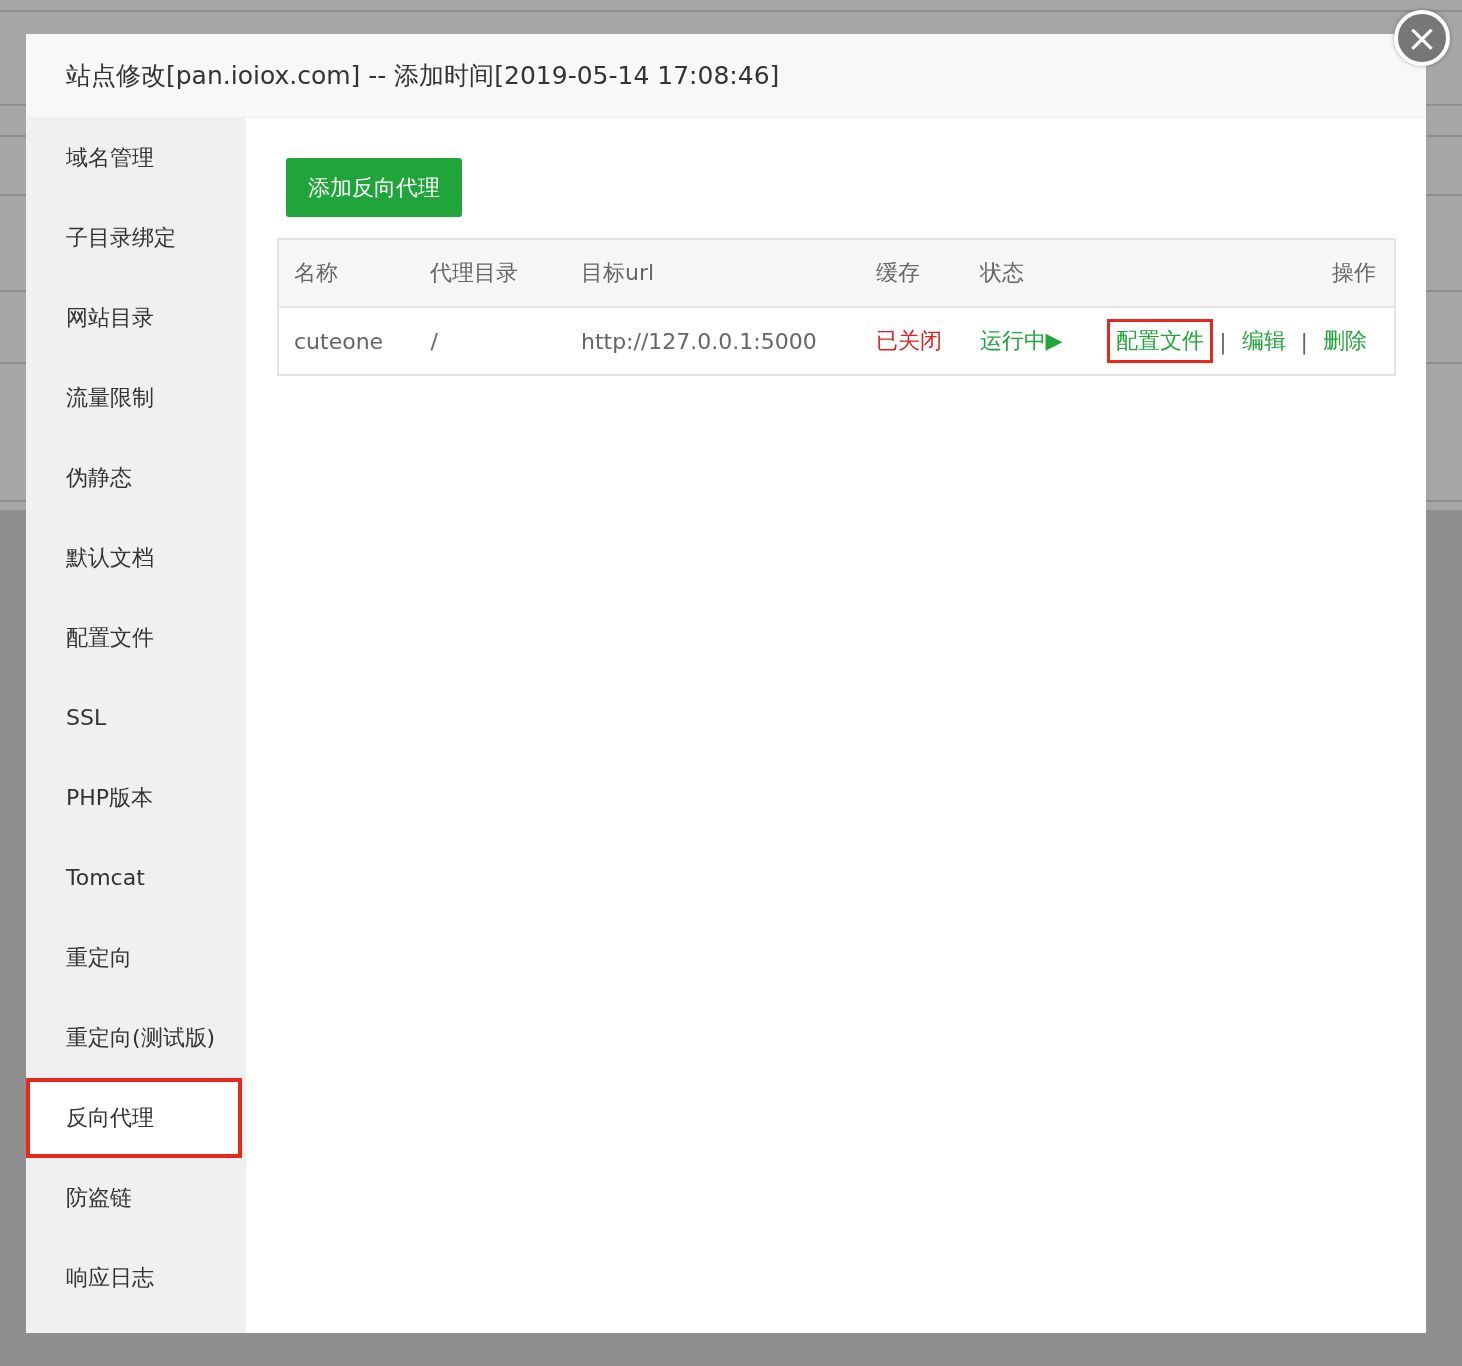 Image resolution: width=1462 pixels, height=1366 pixels. I want to click on sidebar-item: 网站目录, so click(136, 318).